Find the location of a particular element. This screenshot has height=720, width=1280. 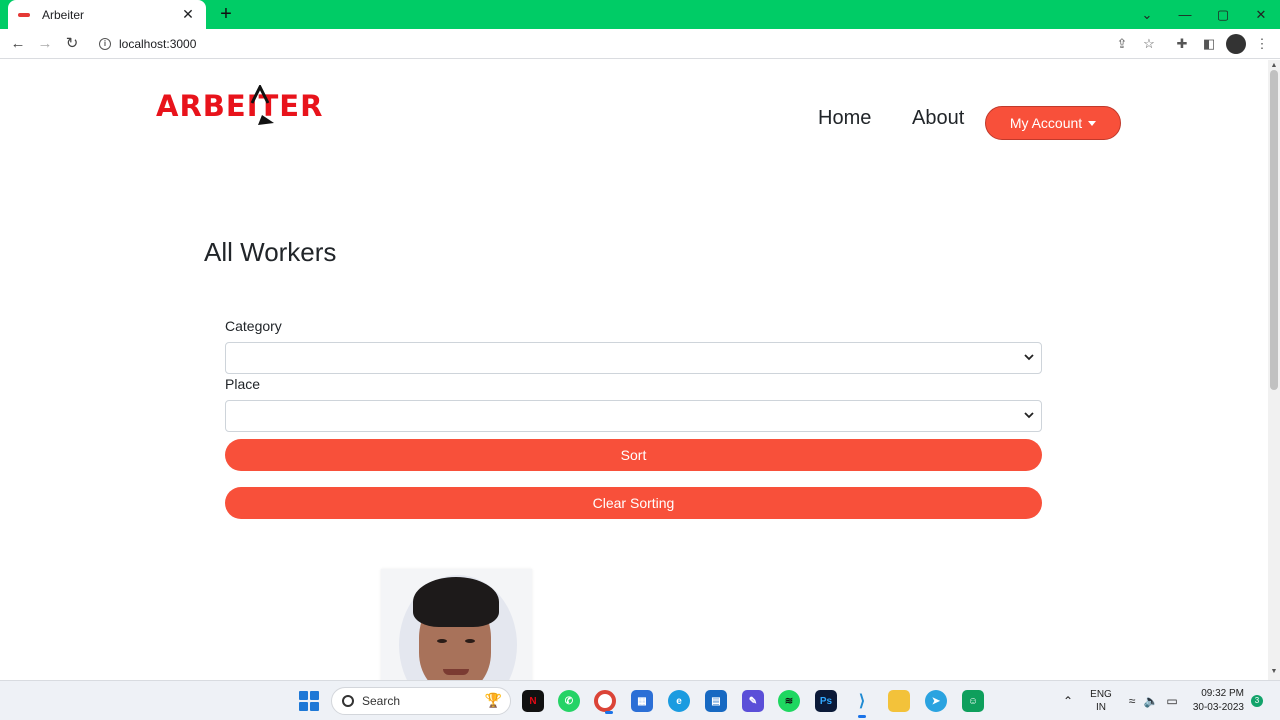

scroll-up-icon: ▲ is located at coordinates (1274, 66).